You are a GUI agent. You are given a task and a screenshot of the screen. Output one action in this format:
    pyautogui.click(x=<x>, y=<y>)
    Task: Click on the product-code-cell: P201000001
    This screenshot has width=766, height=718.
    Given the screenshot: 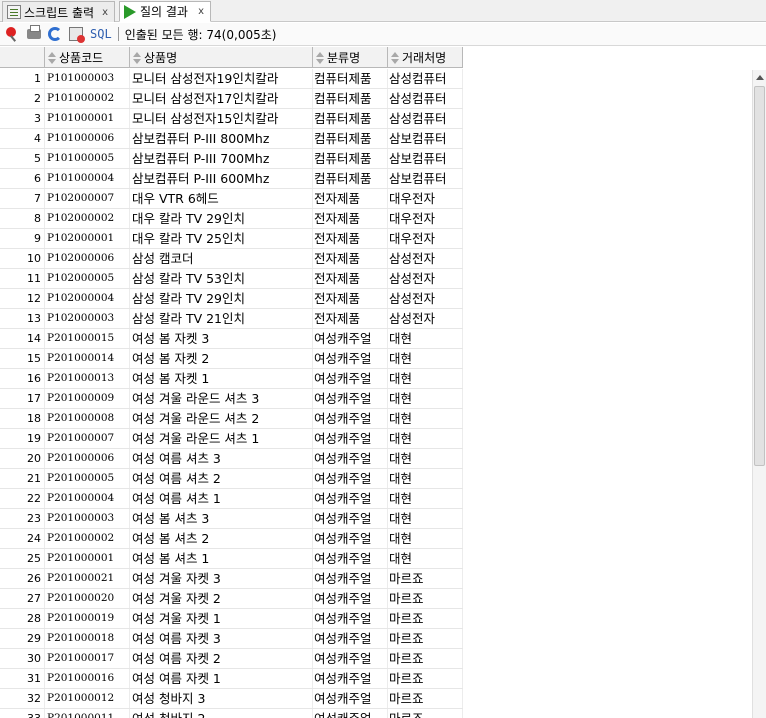 What is the action you would take?
    pyautogui.click(x=87, y=558)
    